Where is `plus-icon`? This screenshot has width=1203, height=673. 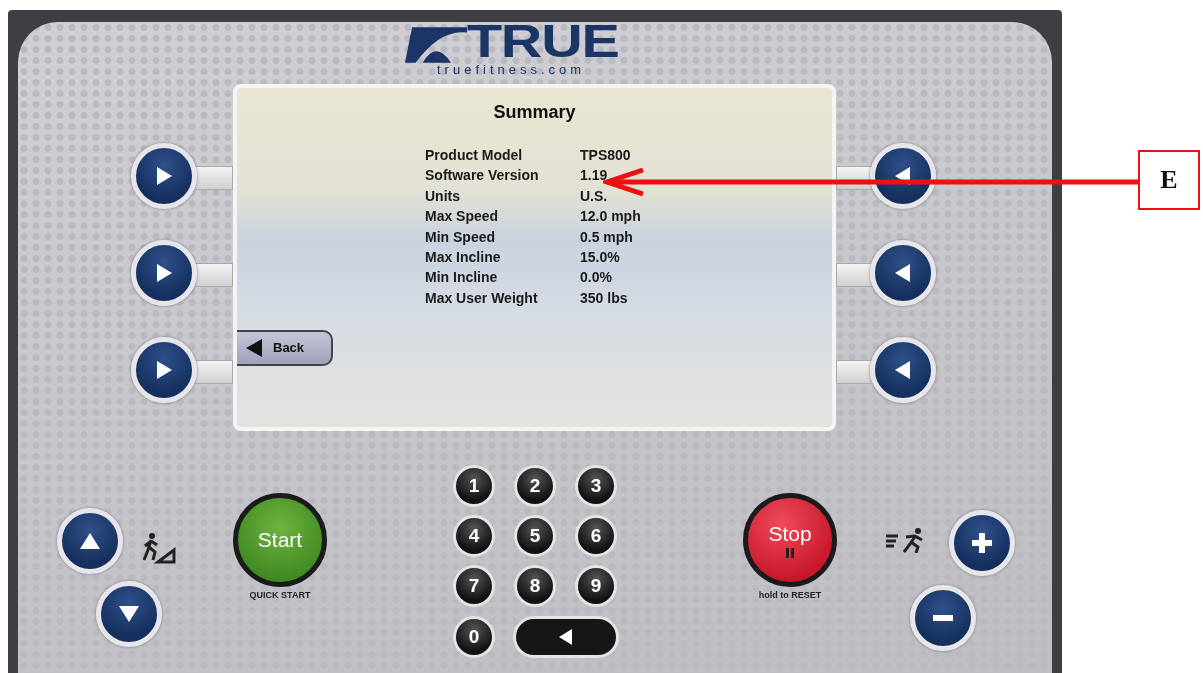 plus-icon is located at coordinates (982, 543).